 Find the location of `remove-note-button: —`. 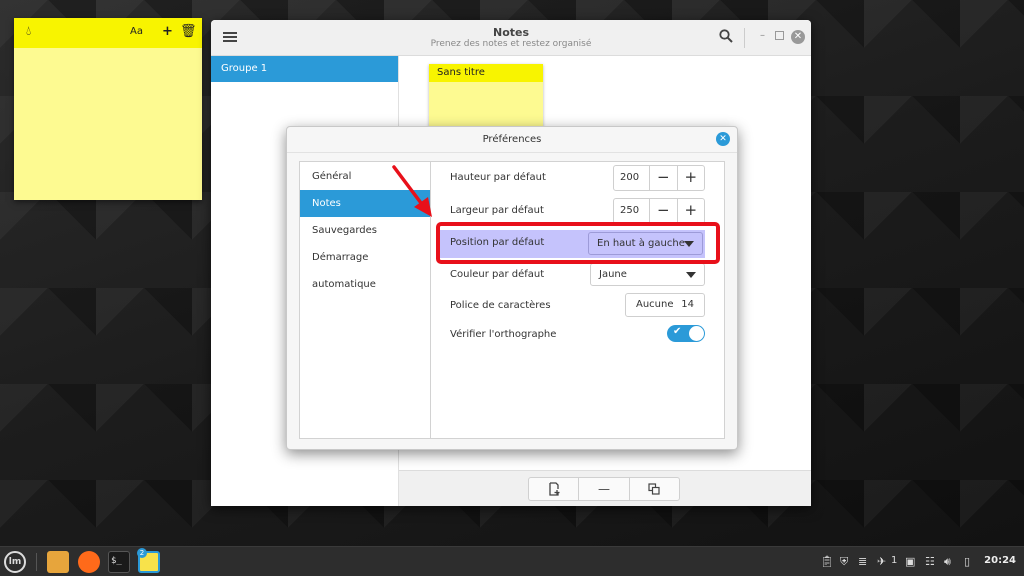

remove-note-button: — is located at coordinates (604, 489).